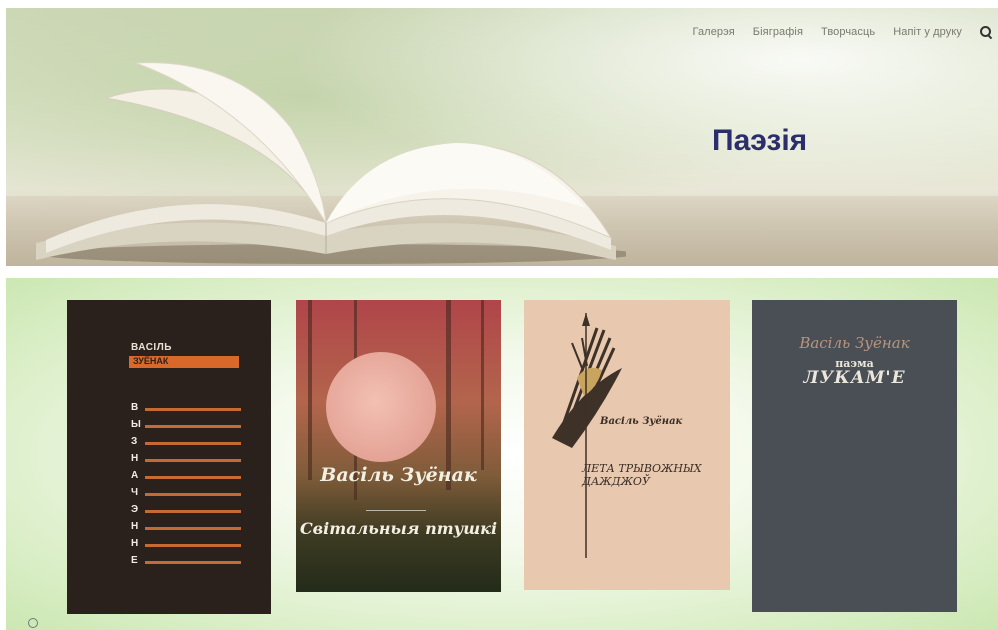  Describe the element at coordinates (642, 475) in the screenshot. I see `cover-title: ЛЕТА ТРЫВОЖНЫХ ДАЖДЖОЎ` at that location.